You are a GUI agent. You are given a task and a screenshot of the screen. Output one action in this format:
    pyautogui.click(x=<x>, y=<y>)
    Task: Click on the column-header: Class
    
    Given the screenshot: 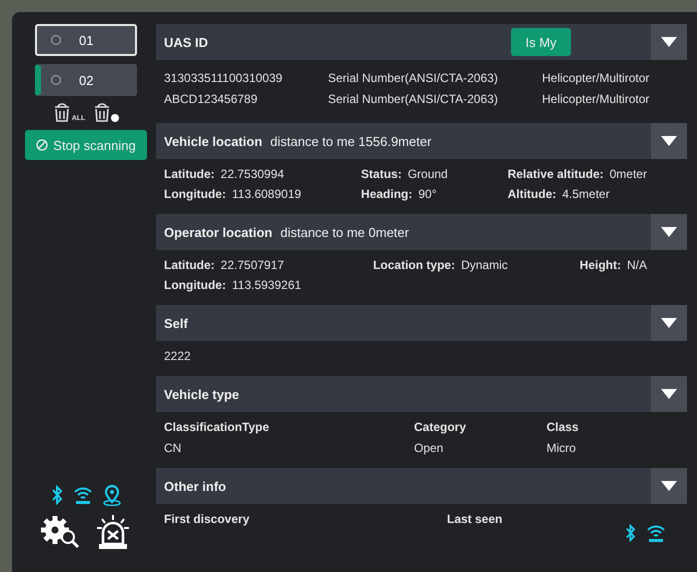 What is the action you would take?
    pyautogui.click(x=563, y=427)
    